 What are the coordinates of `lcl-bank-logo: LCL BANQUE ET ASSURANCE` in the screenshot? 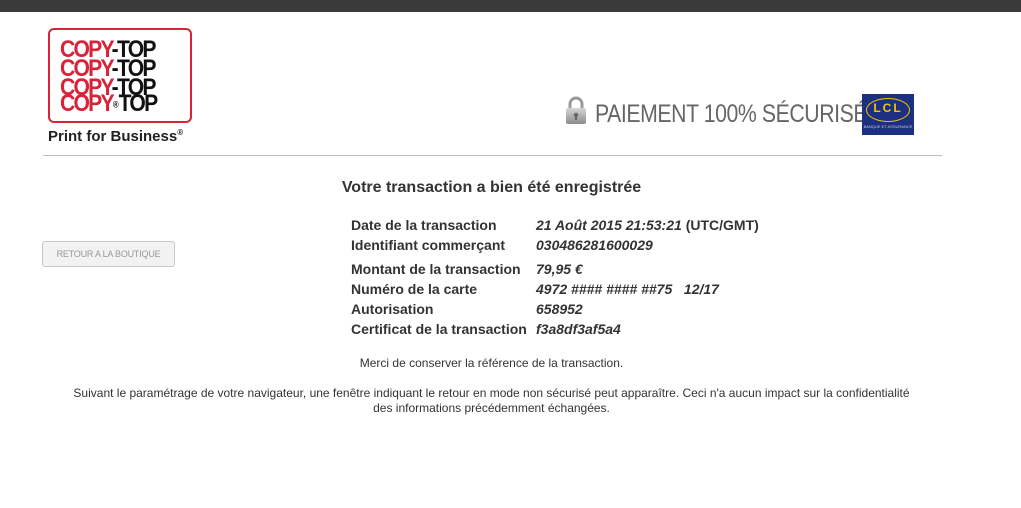 It's located at (888, 114).